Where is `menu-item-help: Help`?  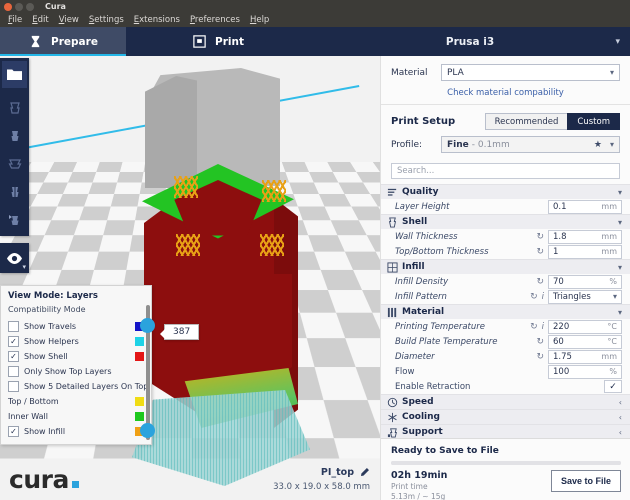
menu-item-help: Help is located at coordinates (259, 20).